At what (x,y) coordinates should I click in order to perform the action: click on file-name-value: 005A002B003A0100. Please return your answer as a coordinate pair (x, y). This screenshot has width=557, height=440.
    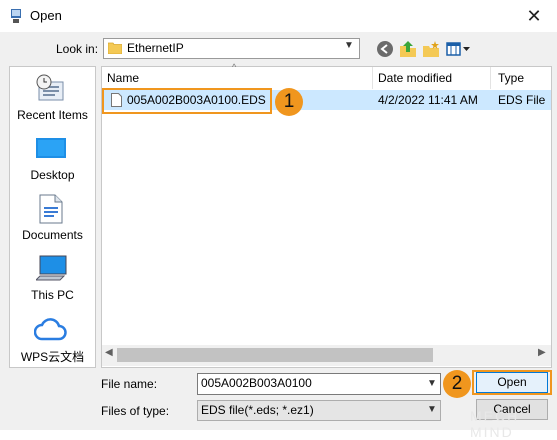
    Looking at the image, I should click on (256, 383).